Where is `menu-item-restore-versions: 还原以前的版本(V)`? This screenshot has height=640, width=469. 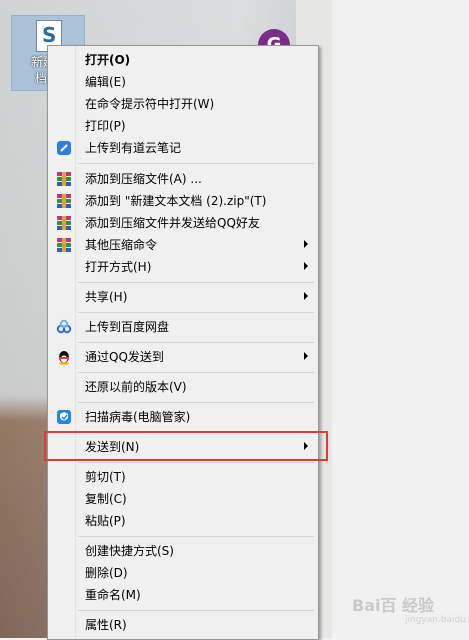
menu-item-restore-versions: 还原以前的版本(V) is located at coordinates (183, 387).